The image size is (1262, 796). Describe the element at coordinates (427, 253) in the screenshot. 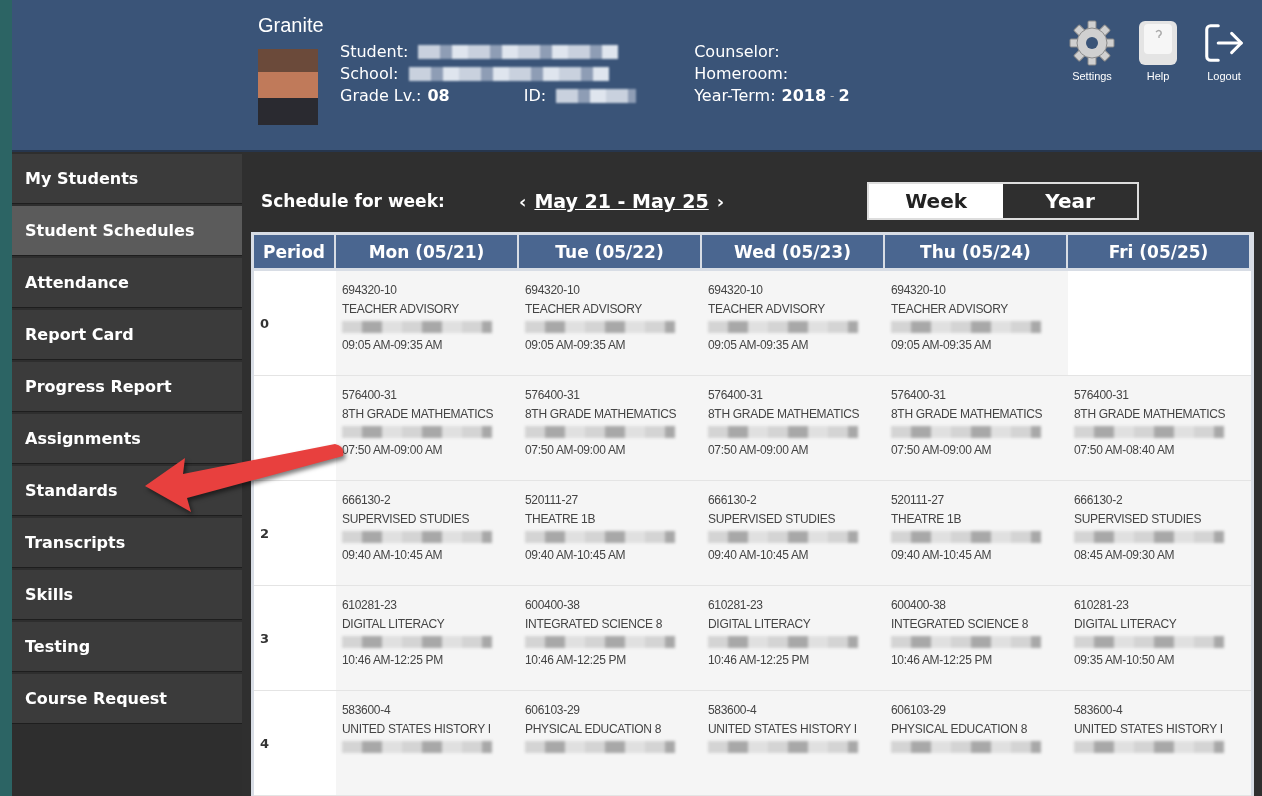

I see `column-header: Mon (05/21)` at that location.